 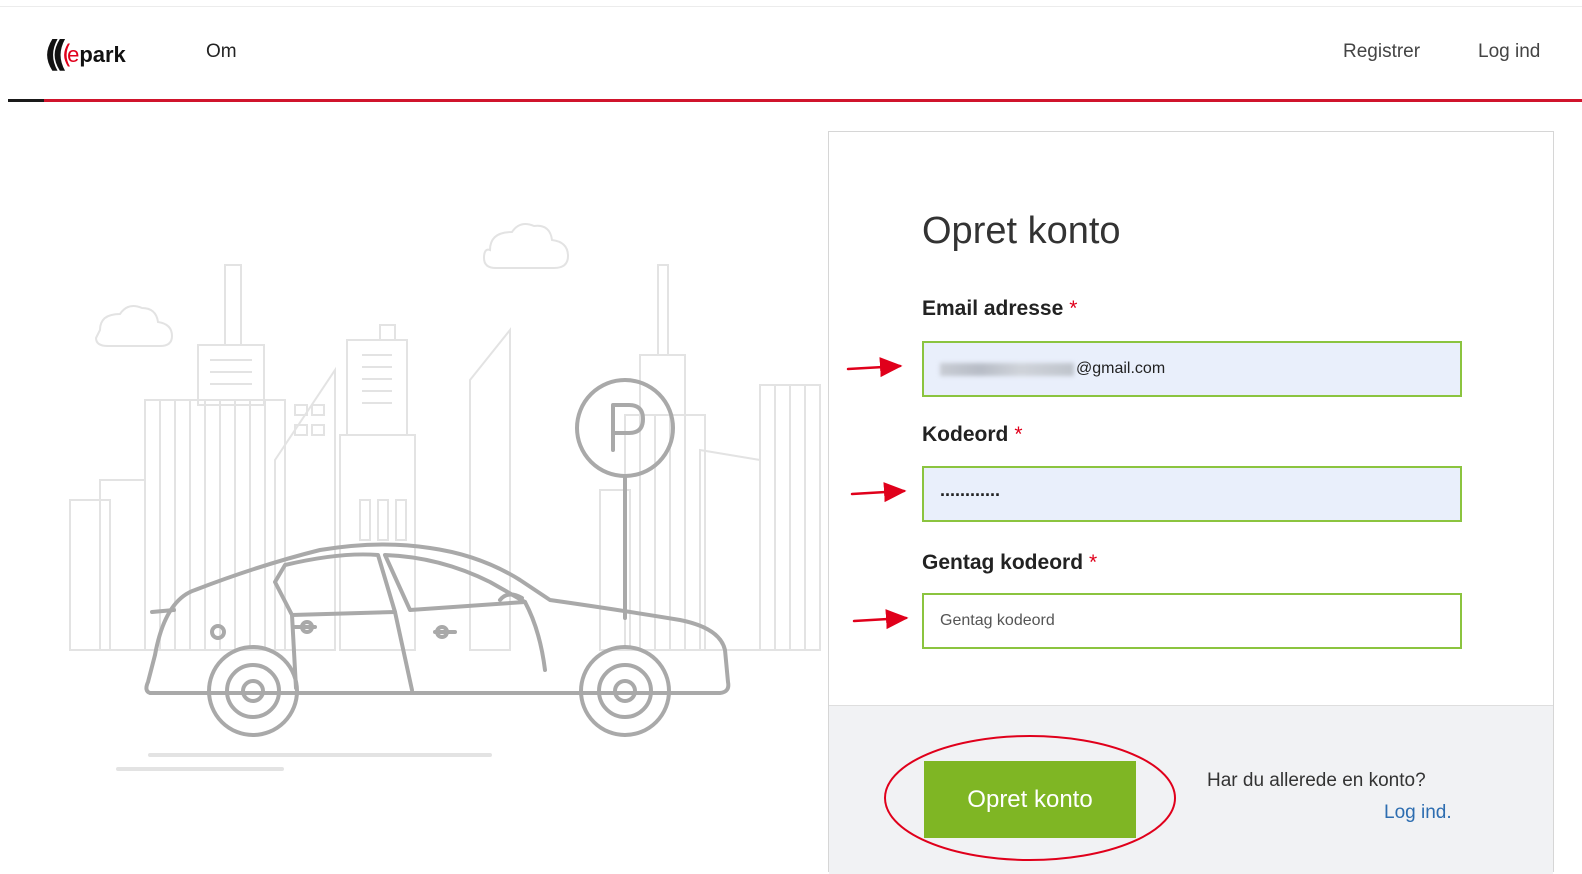 What do you see at coordinates (1021, 231) in the screenshot?
I see `form-title: Opret konto` at bounding box center [1021, 231].